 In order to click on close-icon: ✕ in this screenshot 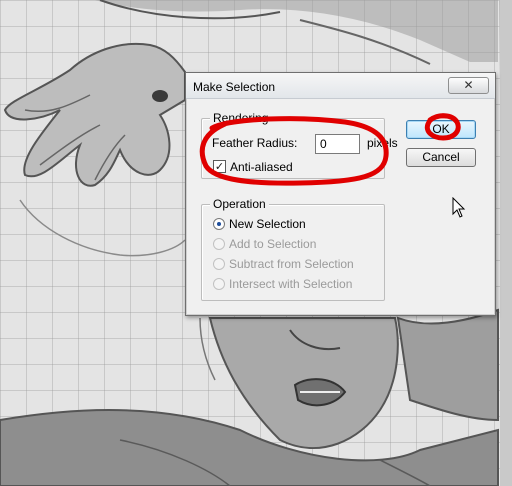, I will do `click(468, 85)`.